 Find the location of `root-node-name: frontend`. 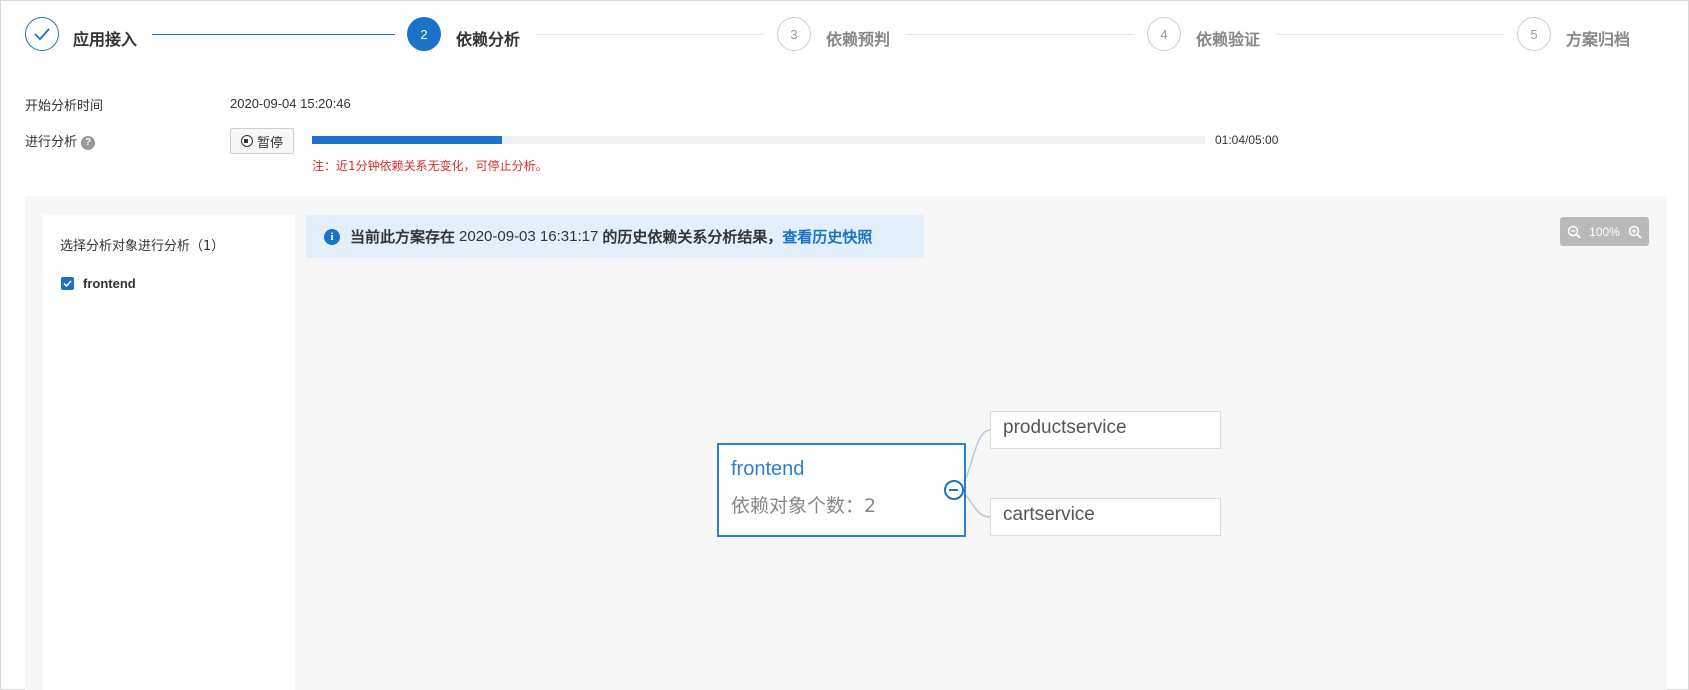

root-node-name: frontend is located at coordinates (768, 469).